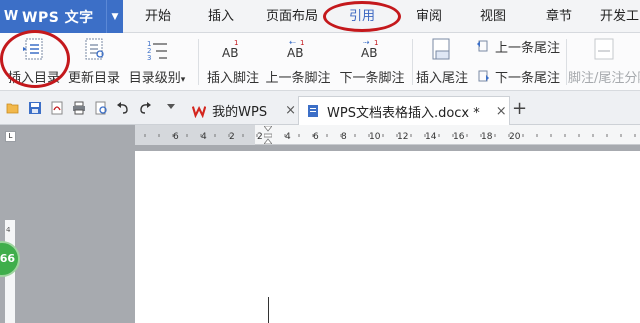 This screenshot has height=323, width=640. I want to click on update-toc-label: 更新目录, so click(93, 78).